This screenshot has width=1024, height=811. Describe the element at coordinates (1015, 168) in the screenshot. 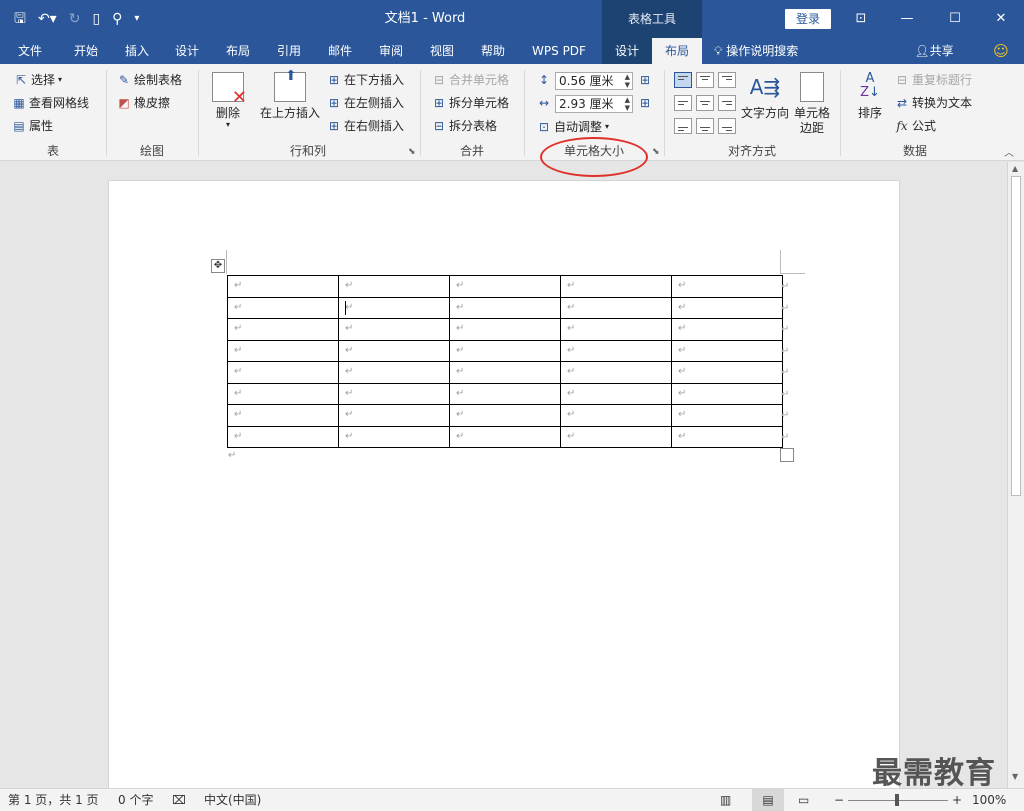

I see `scroll-up-icon: ▲` at that location.